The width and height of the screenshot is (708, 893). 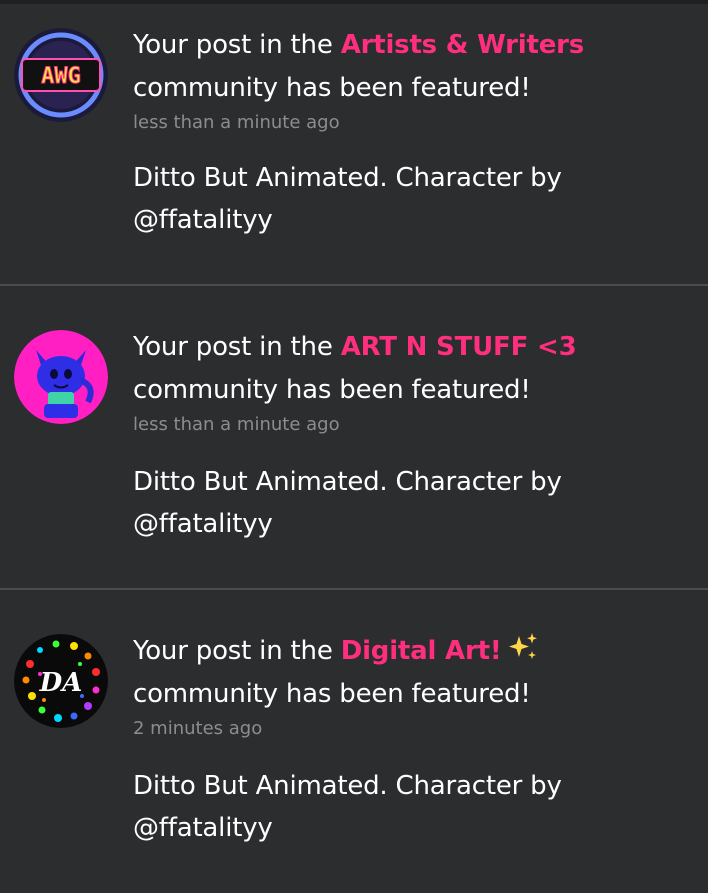 I want to click on svg-text: DA, so click(x=61, y=683).